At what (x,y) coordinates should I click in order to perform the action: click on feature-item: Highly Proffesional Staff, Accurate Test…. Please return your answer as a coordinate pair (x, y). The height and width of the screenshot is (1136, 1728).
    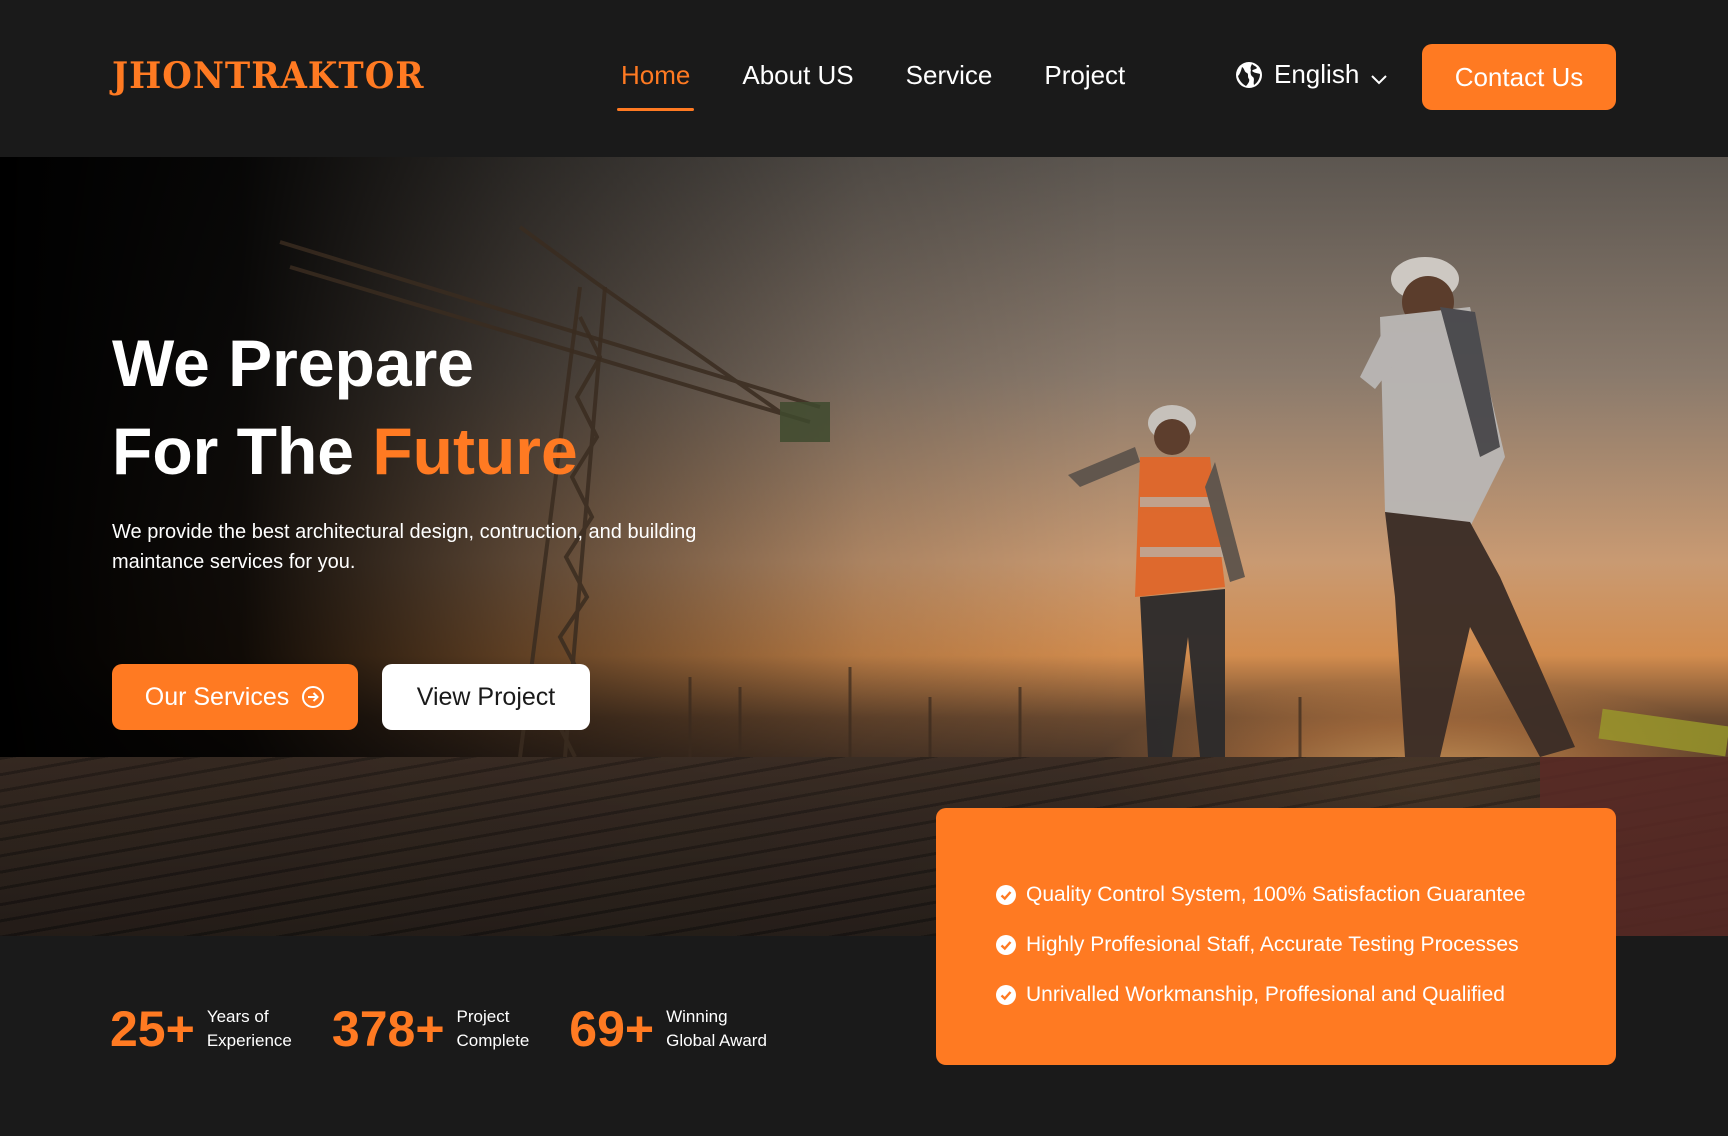
    Looking at the image, I should click on (1306, 945).